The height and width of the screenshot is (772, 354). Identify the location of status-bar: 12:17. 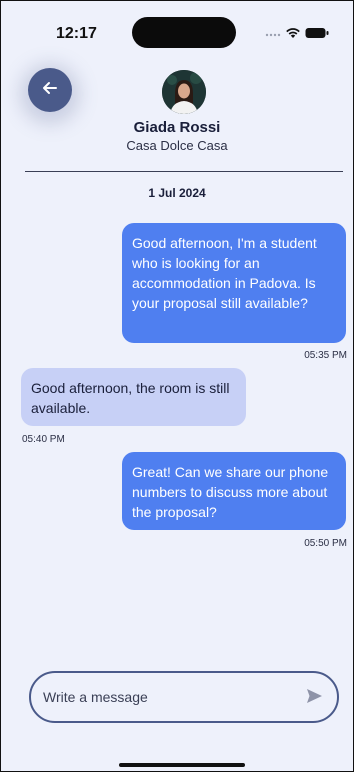
(177, 31).